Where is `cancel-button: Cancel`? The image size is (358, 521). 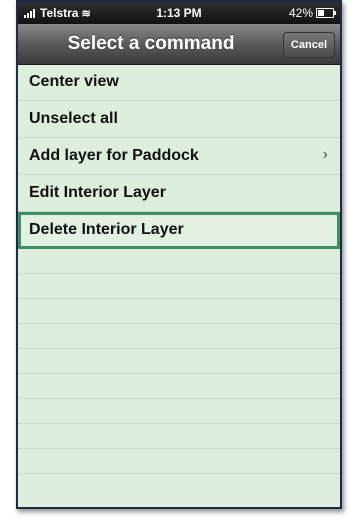
cancel-button: Cancel is located at coordinates (308, 45).